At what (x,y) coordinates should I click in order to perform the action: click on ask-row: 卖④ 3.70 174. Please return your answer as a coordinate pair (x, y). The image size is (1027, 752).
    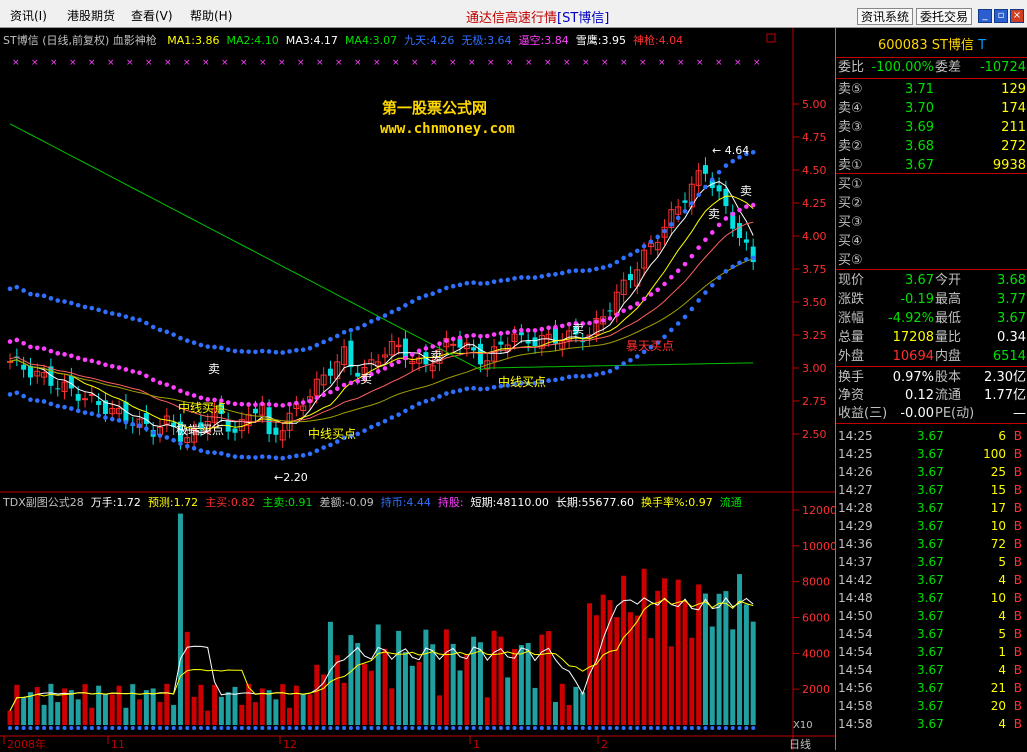
    Looking at the image, I should click on (932, 109).